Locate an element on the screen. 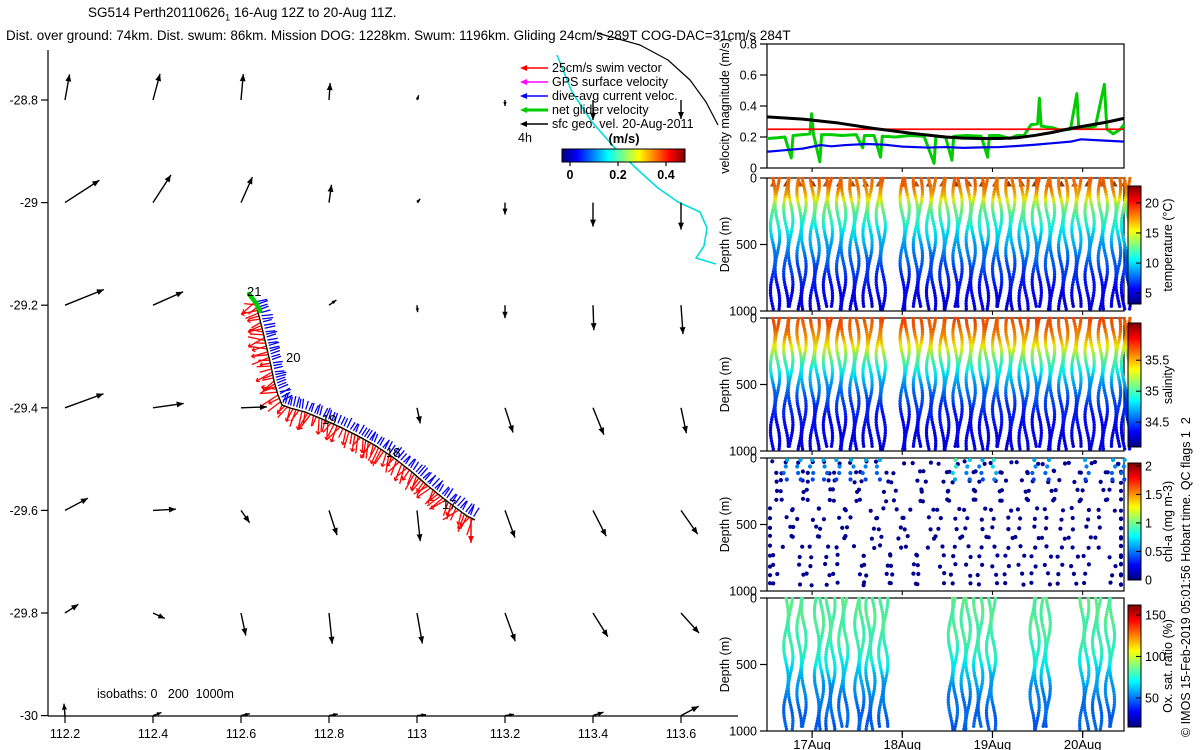  oxygen-y-tick-label: 500 is located at coordinates (746, 665).